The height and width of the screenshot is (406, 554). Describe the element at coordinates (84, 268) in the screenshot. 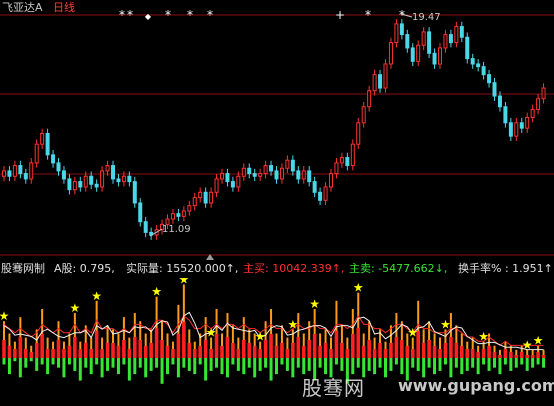

I see `a-share-value: A股: 0.795,` at that location.